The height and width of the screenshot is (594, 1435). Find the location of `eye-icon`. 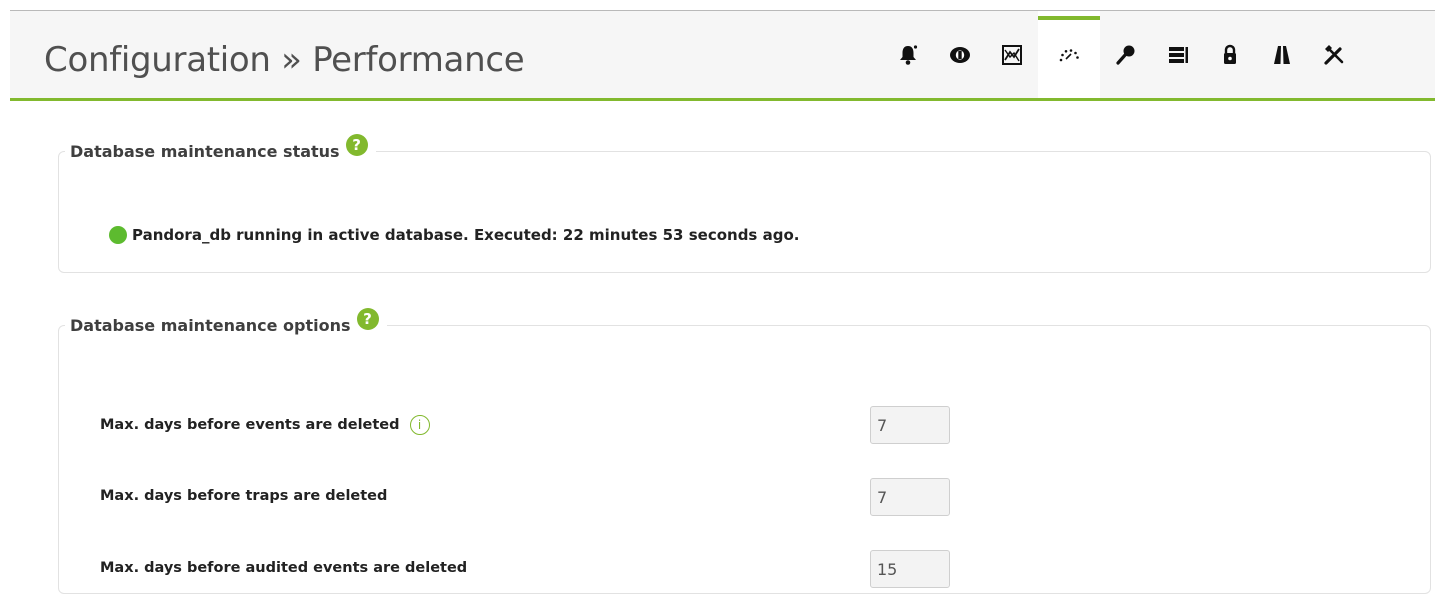

eye-icon is located at coordinates (960, 54).